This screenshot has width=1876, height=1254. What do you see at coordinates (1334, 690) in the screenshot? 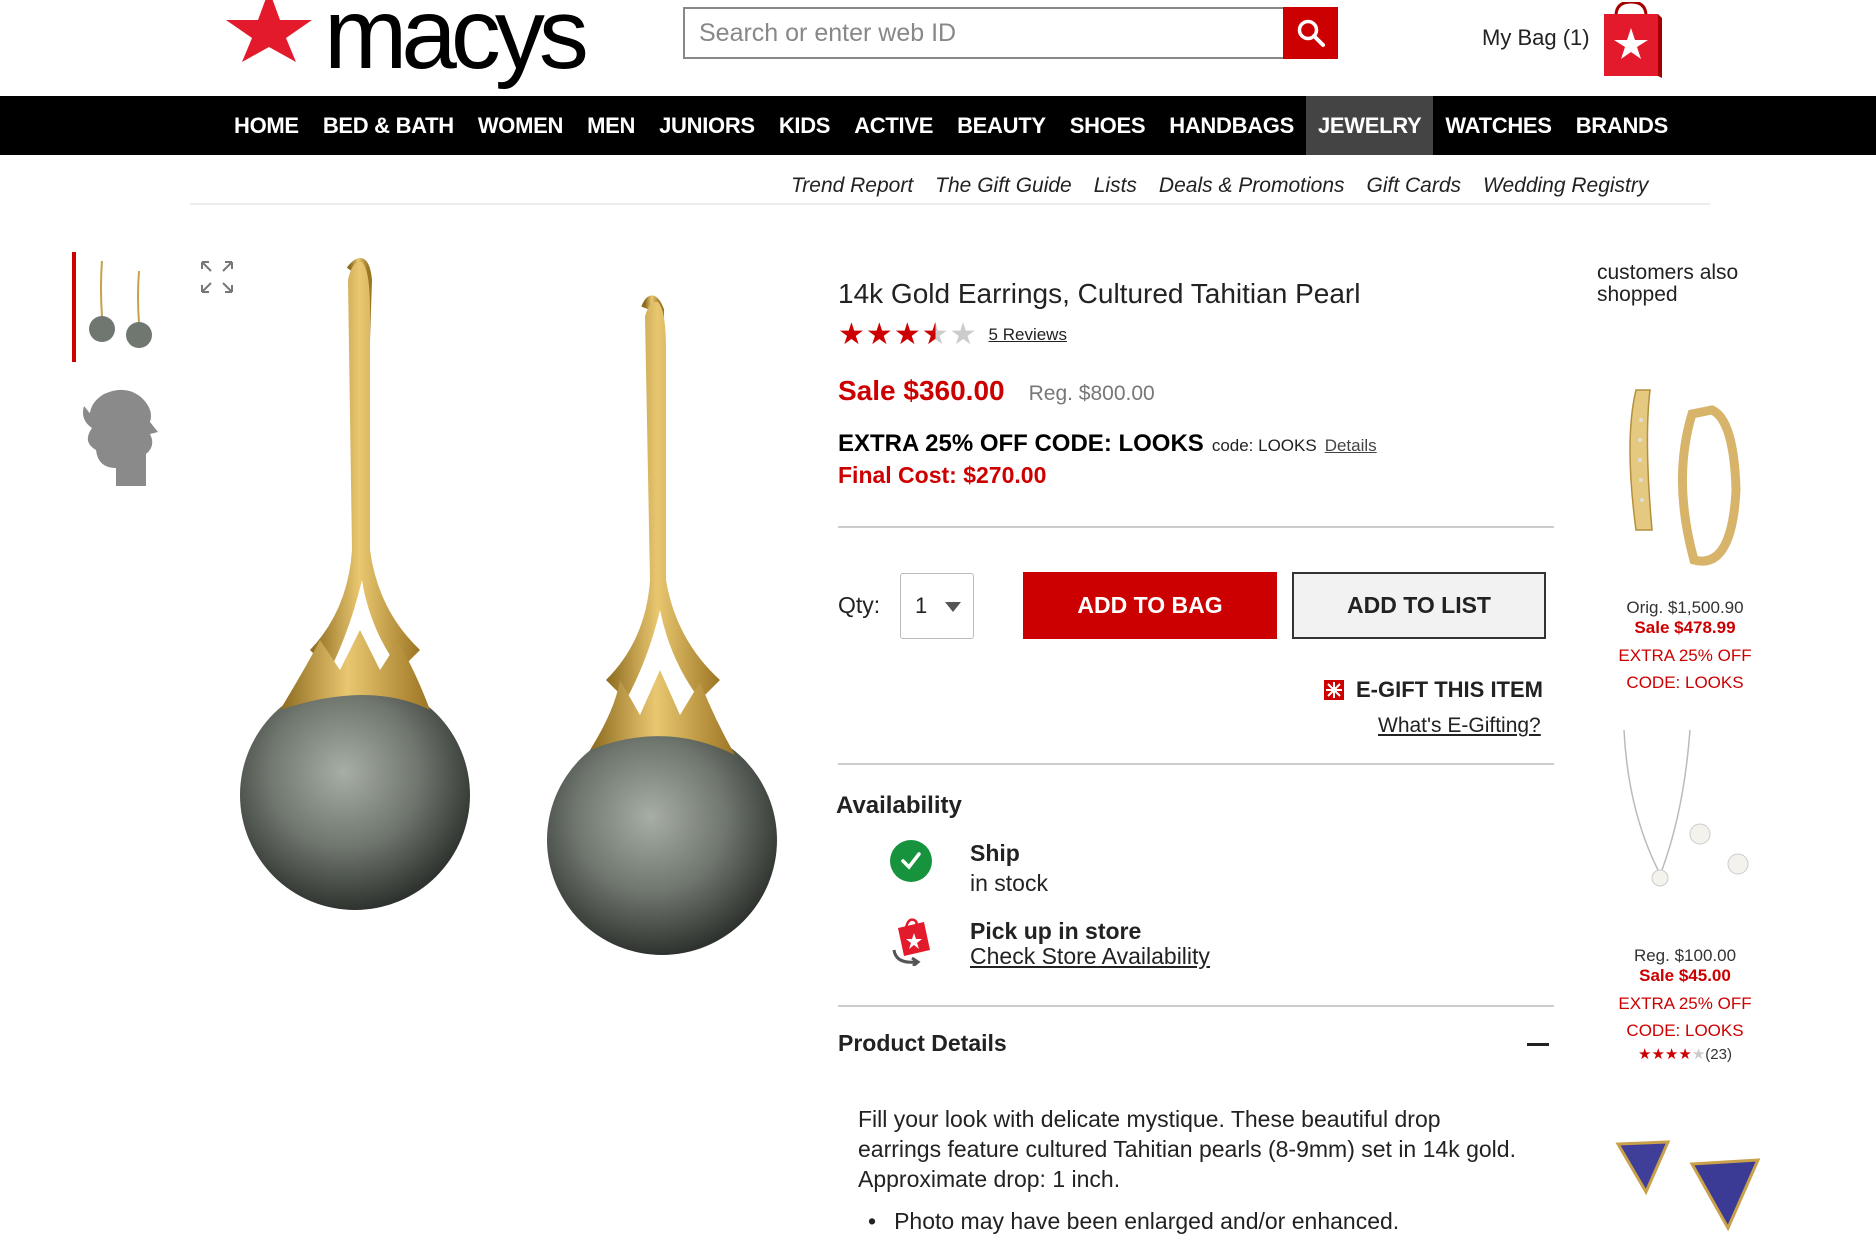
I see `gift-icon` at bounding box center [1334, 690].